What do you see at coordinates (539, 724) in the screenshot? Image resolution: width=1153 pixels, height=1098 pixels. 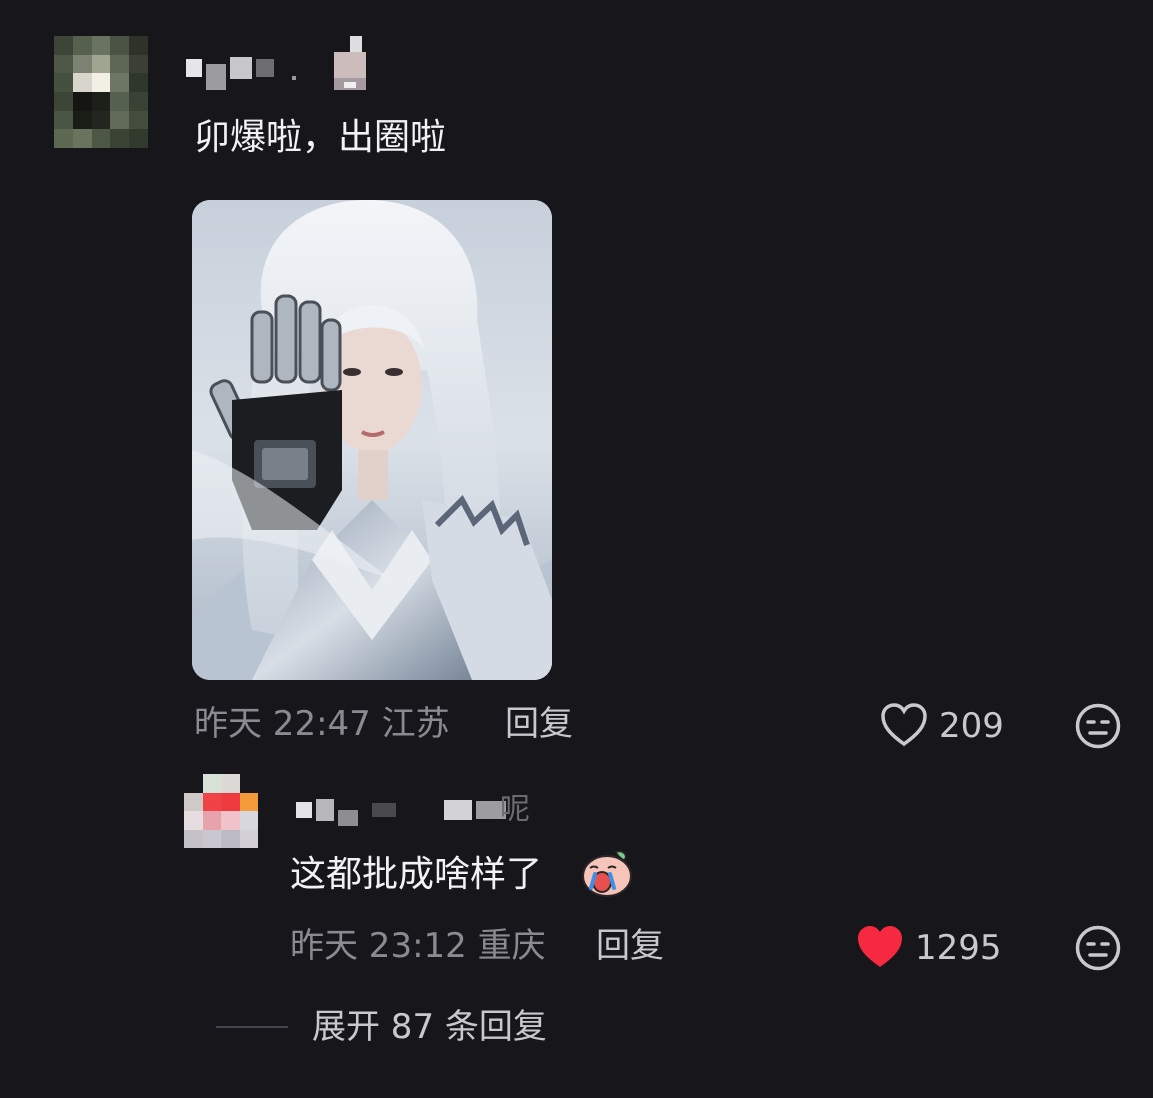 I see `reply-button: 回复` at bounding box center [539, 724].